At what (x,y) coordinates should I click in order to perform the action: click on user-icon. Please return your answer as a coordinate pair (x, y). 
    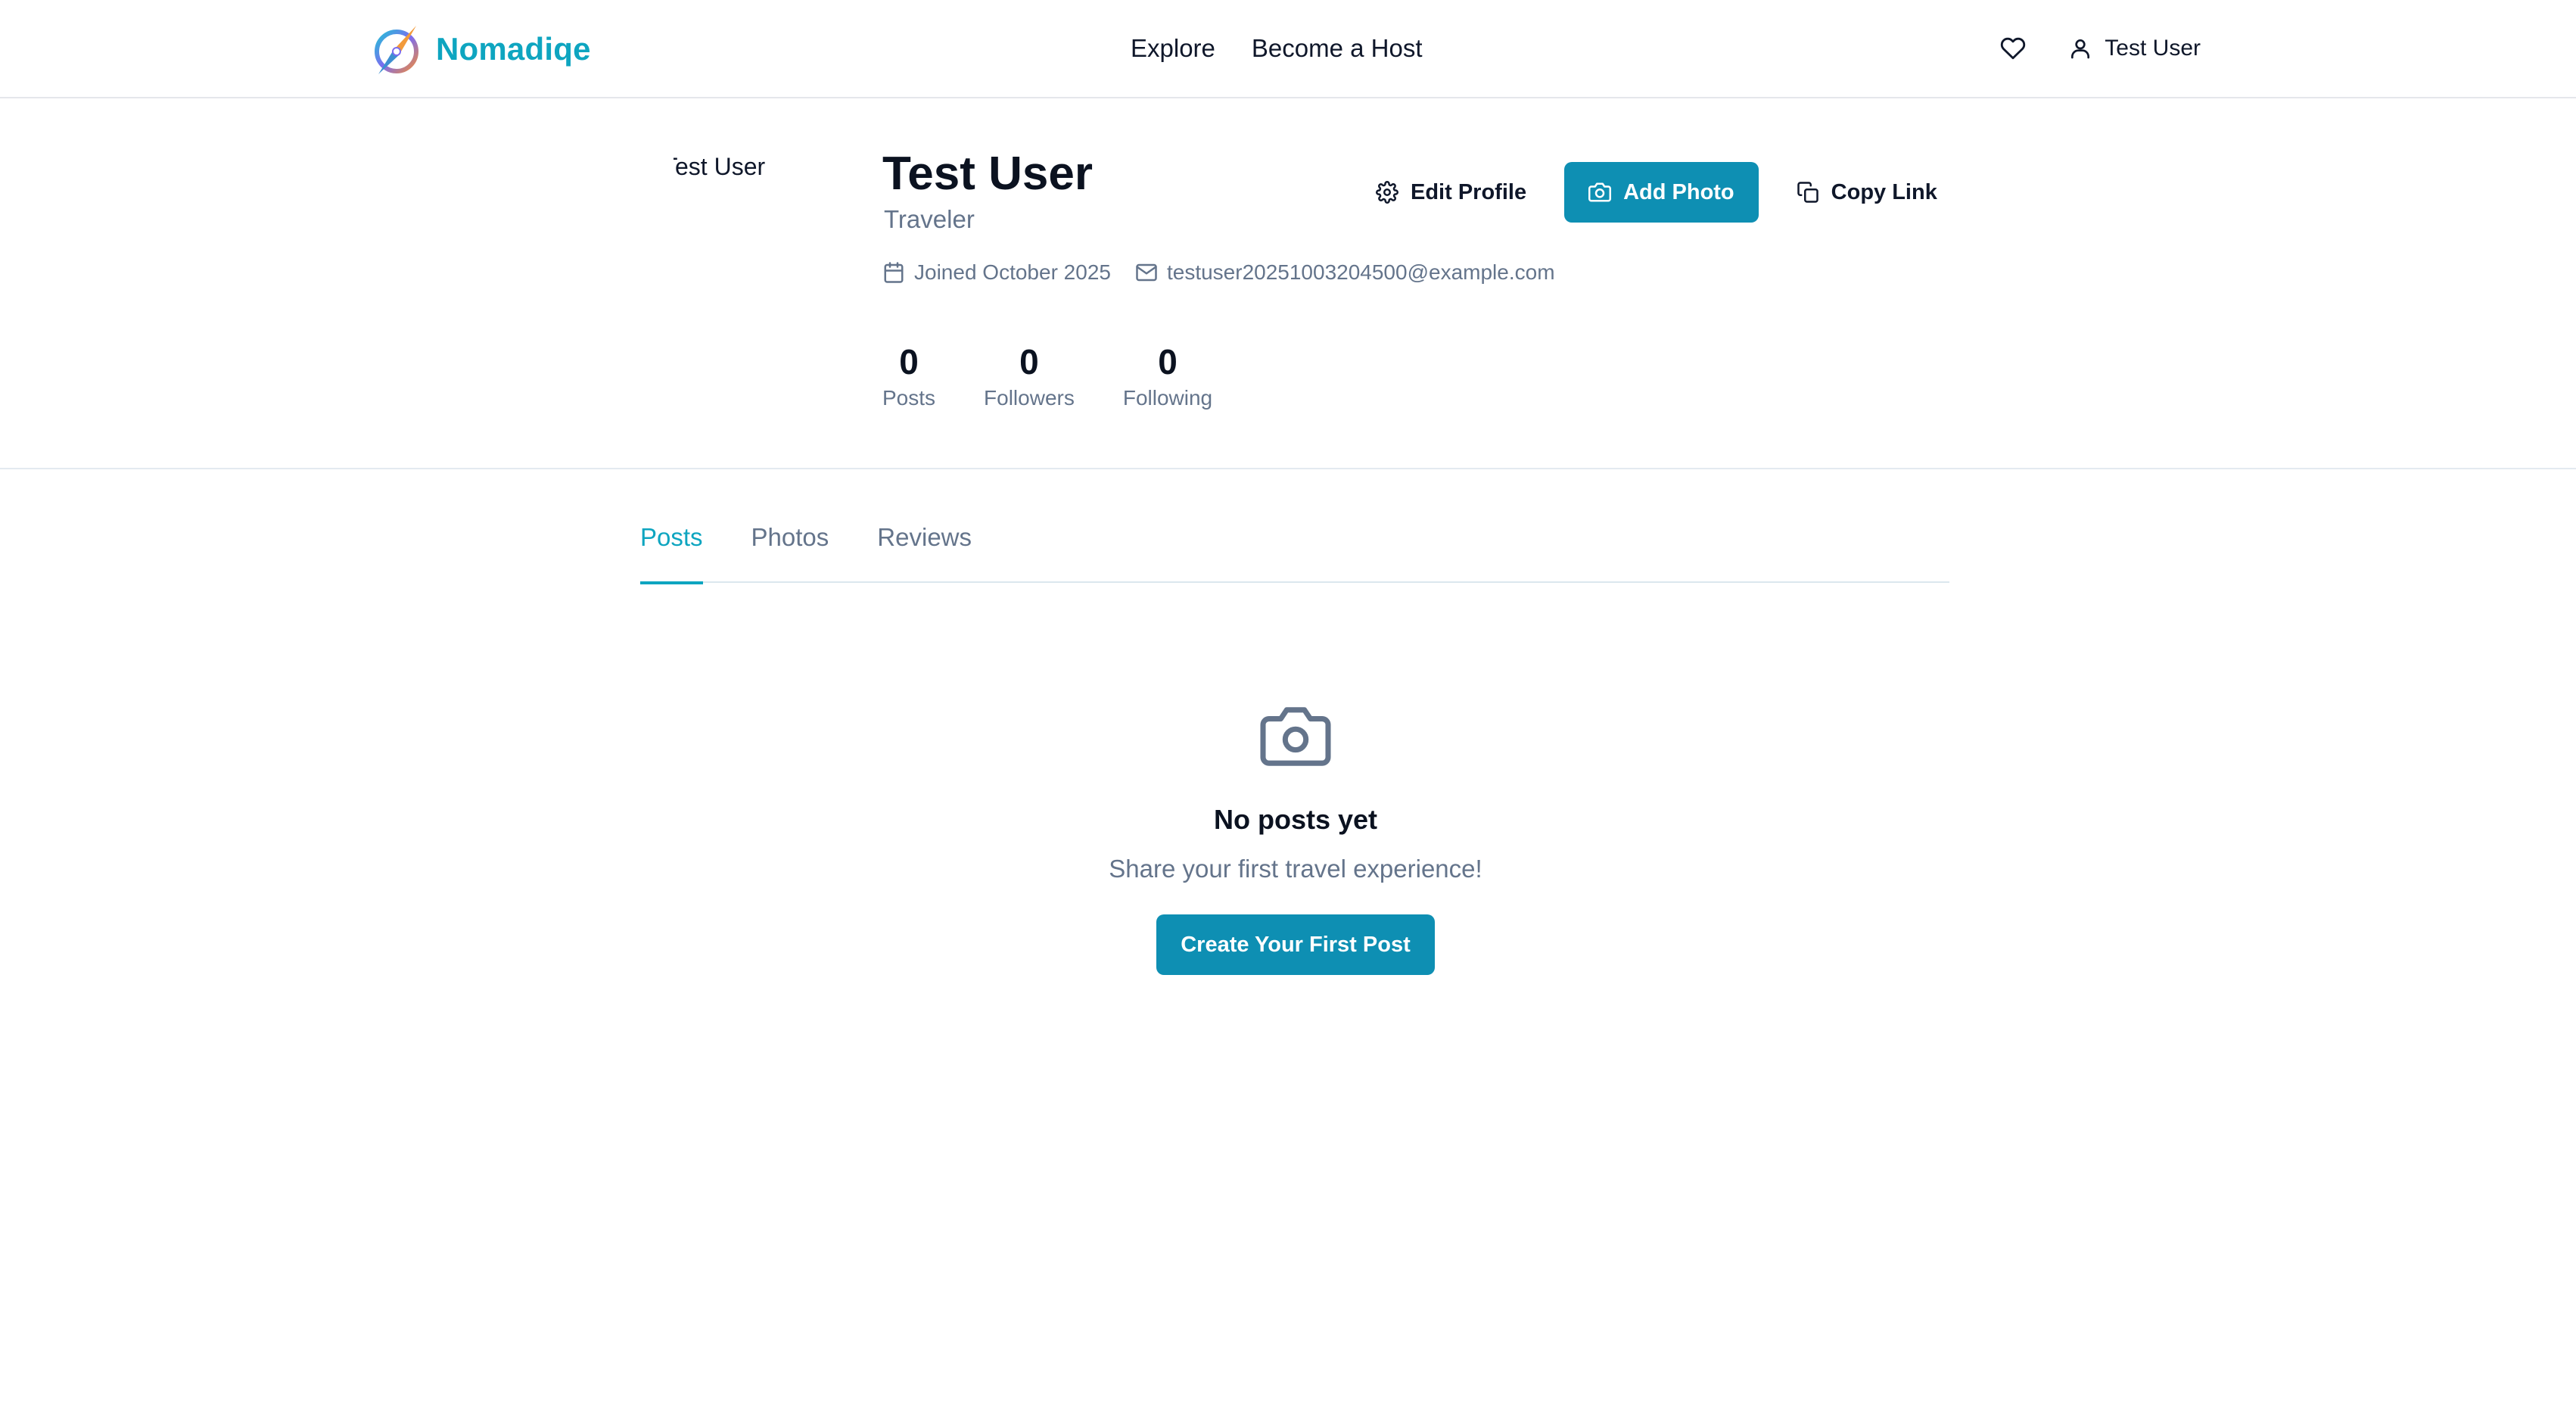
    Looking at the image, I should click on (2080, 49).